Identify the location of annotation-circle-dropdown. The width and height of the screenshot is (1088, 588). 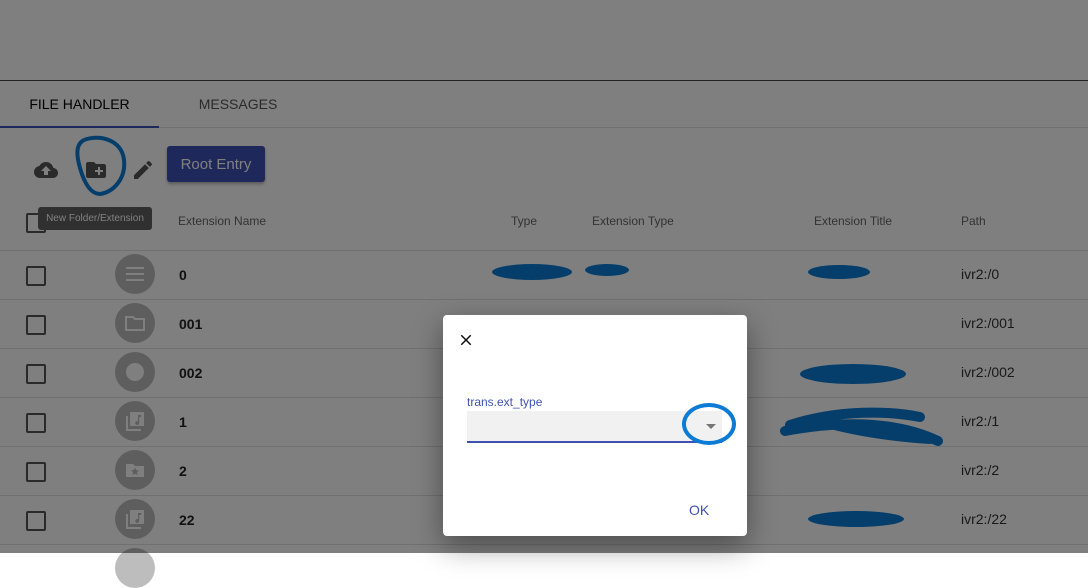
(709, 424).